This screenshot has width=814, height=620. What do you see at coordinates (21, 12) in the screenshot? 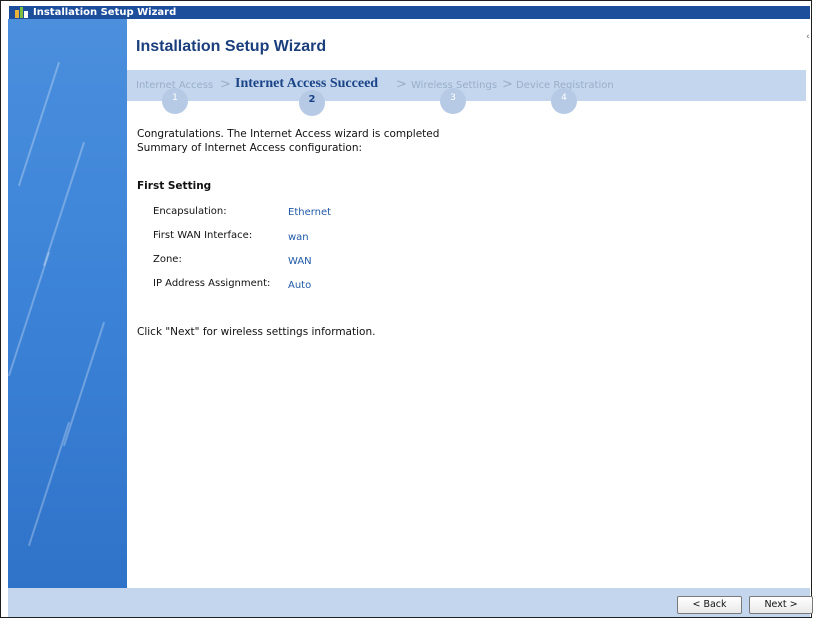
I see `wizard-icon` at bounding box center [21, 12].